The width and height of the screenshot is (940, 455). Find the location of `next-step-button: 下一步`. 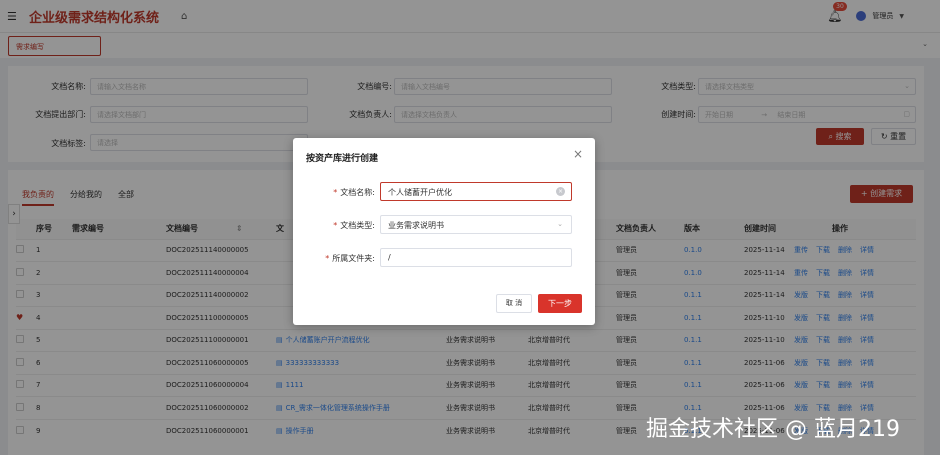

next-step-button: 下一步 is located at coordinates (560, 303).